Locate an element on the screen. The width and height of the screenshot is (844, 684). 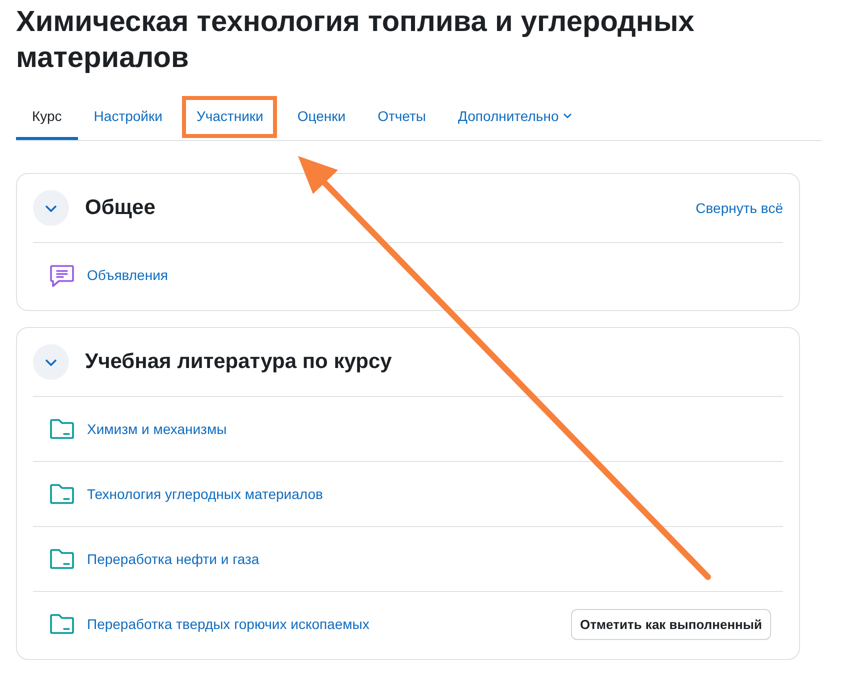
nav-tab: Настройки is located at coordinates (128, 117).